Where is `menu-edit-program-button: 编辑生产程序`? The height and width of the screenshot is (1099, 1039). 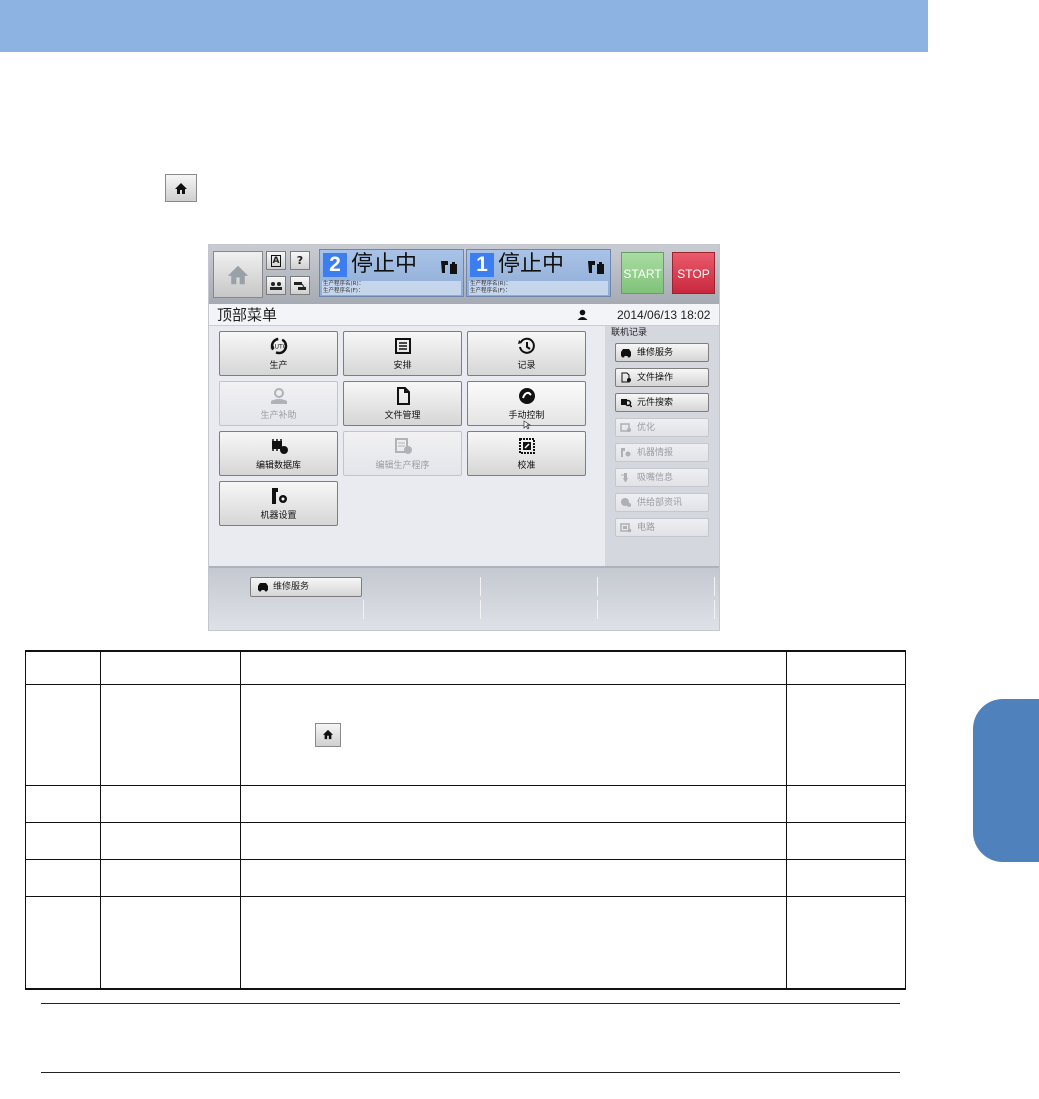 menu-edit-program-button: 编辑生产程序 is located at coordinates (402, 453).